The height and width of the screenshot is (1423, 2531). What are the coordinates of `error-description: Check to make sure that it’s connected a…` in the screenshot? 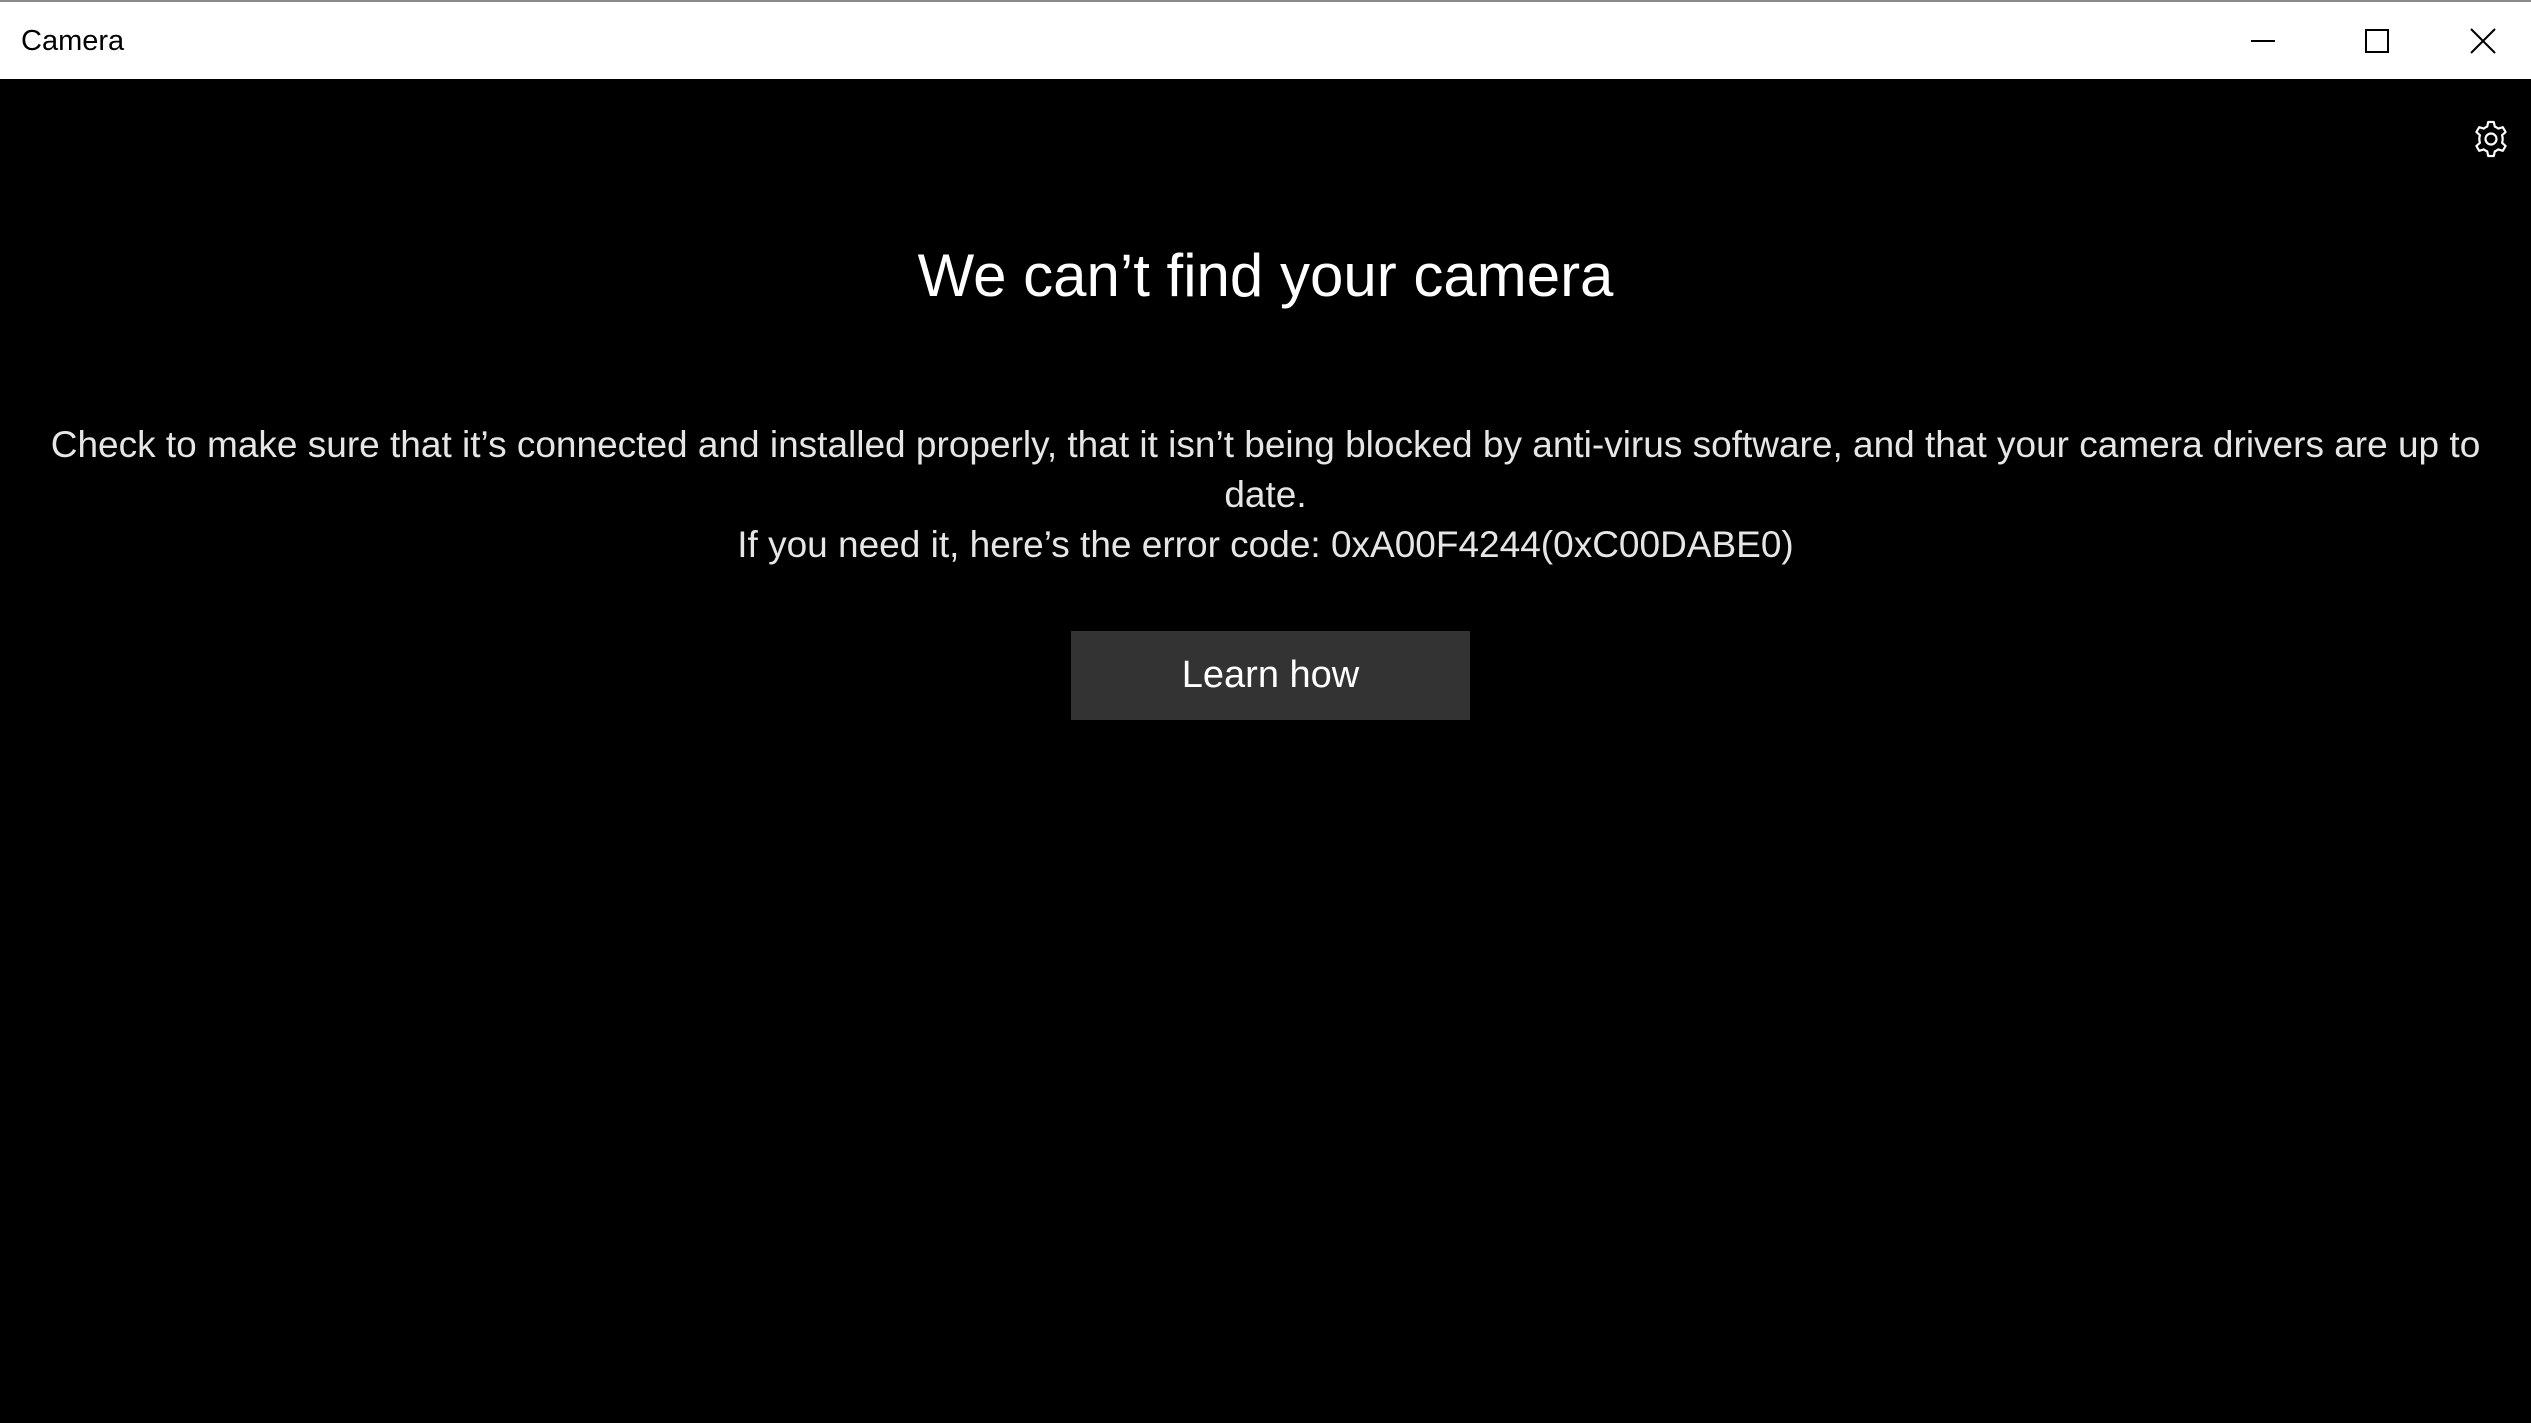 It's located at (1265, 469).